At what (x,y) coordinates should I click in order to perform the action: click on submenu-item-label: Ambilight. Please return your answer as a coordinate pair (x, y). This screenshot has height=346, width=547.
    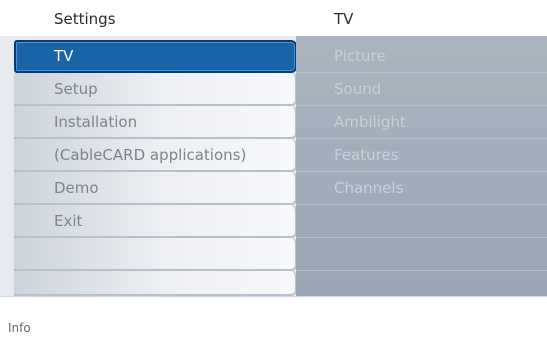
    Looking at the image, I should click on (370, 122).